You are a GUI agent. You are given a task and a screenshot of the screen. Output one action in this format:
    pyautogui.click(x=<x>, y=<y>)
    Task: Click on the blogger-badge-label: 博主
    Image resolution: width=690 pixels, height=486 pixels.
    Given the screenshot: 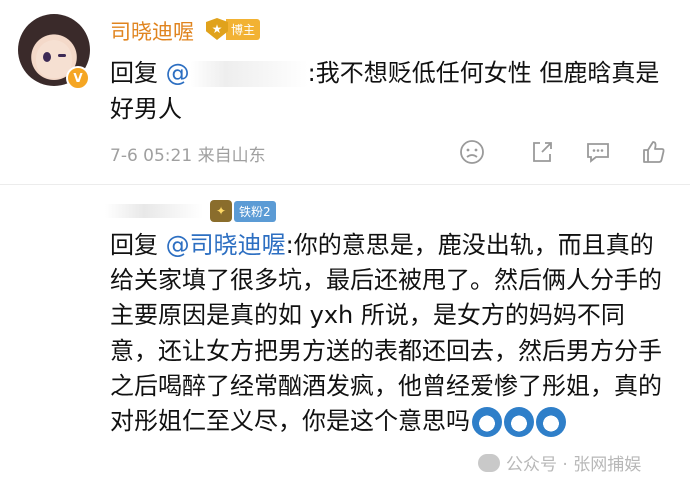 What is the action you would take?
    pyautogui.click(x=243, y=29)
    